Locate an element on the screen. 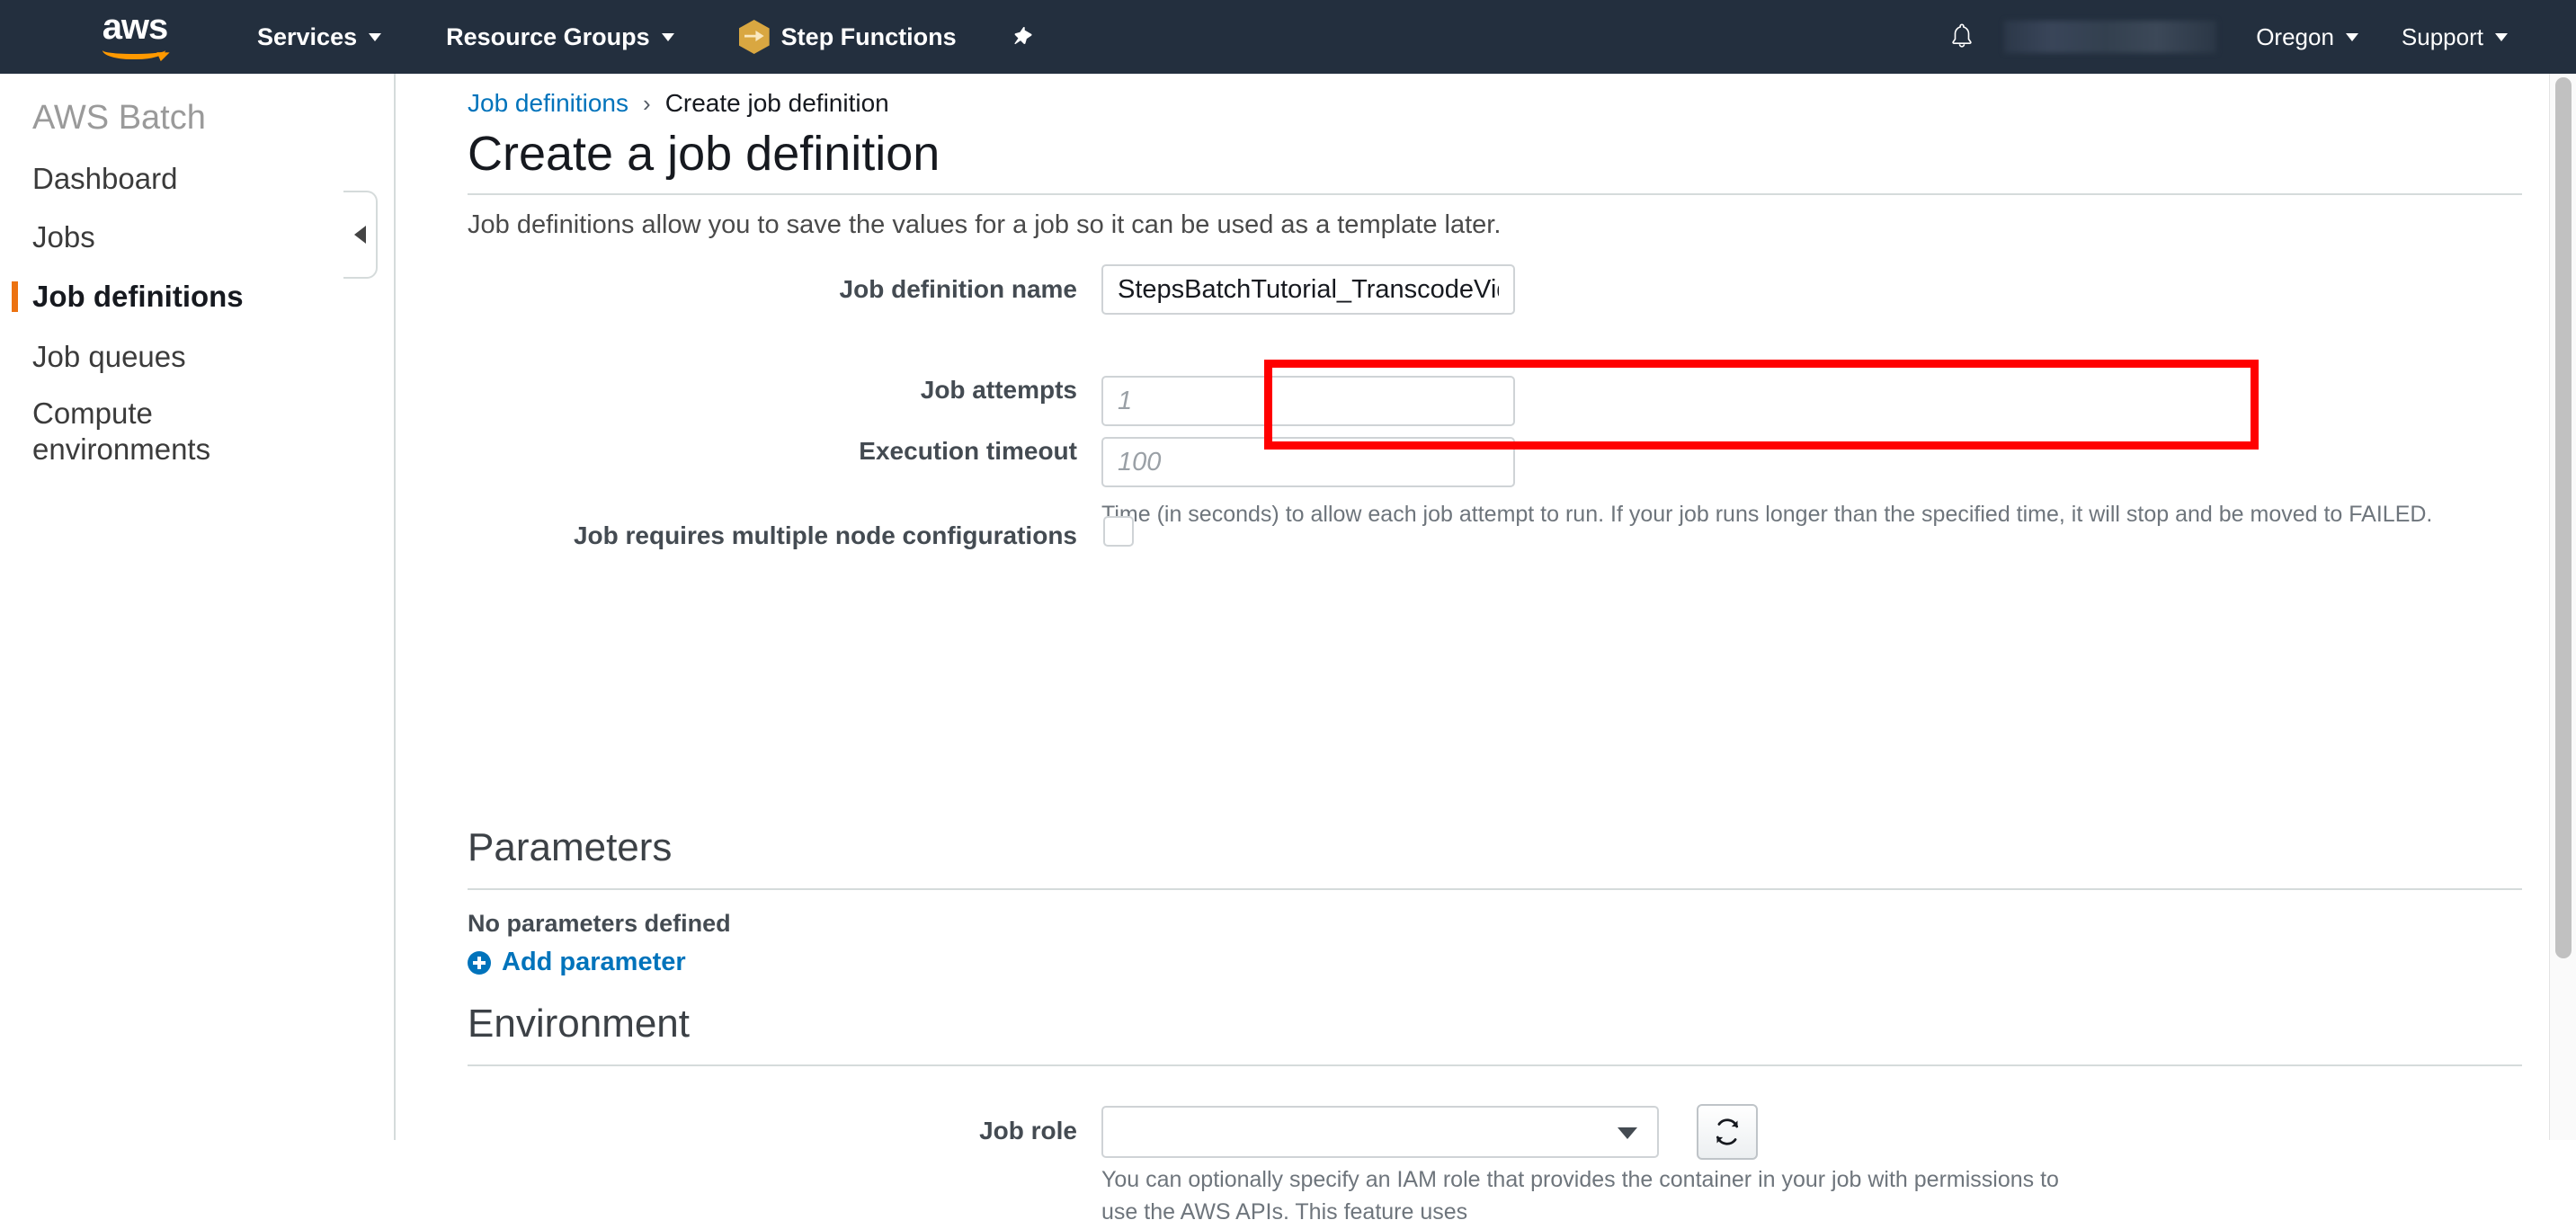 The width and height of the screenshot is (2576, 1229). execution-timeout-label: Execution timeout is located at coordinates (968, 451).